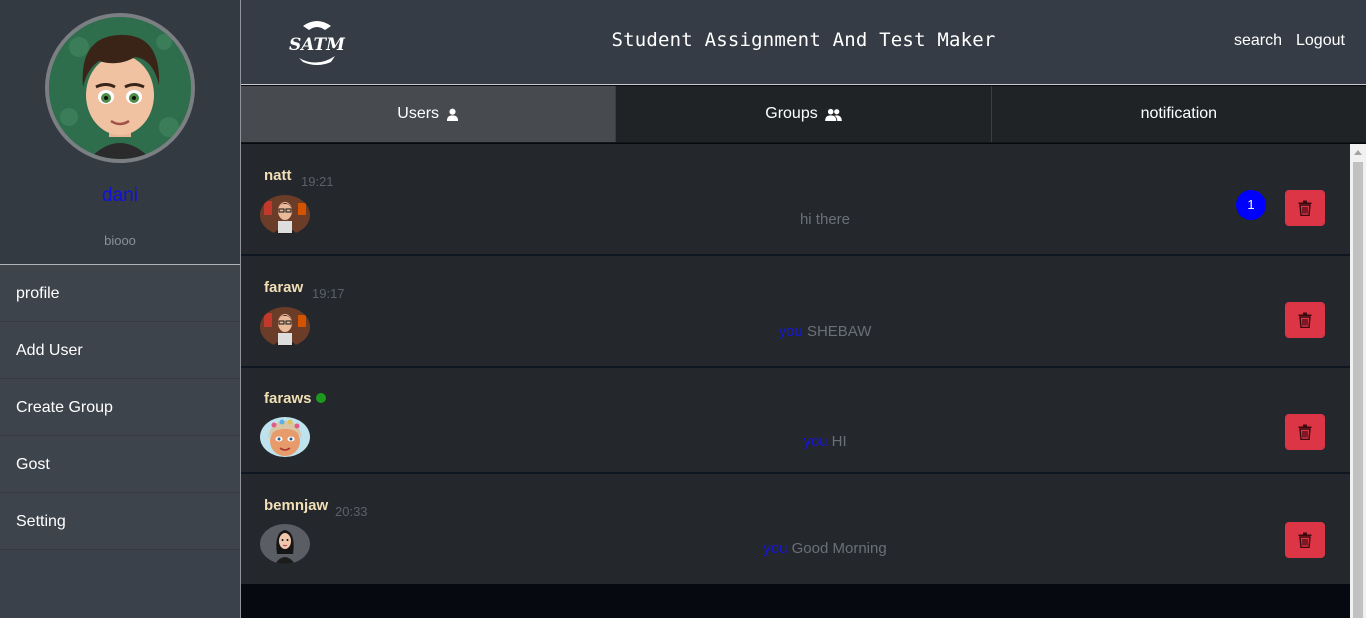 This screenshot has height=618, width=1366. Describe the element at coordinates (825, 219) in the screenshot. I see `message-text: hi there` at that location.